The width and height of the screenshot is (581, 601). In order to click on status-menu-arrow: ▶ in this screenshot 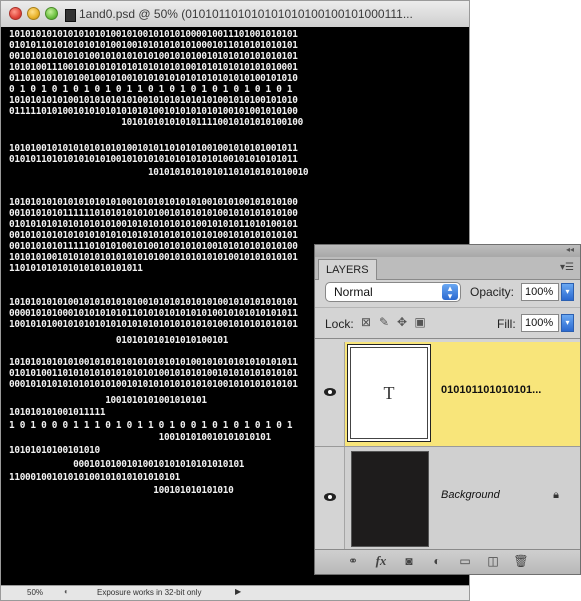, I will do `click(238, 591)`.